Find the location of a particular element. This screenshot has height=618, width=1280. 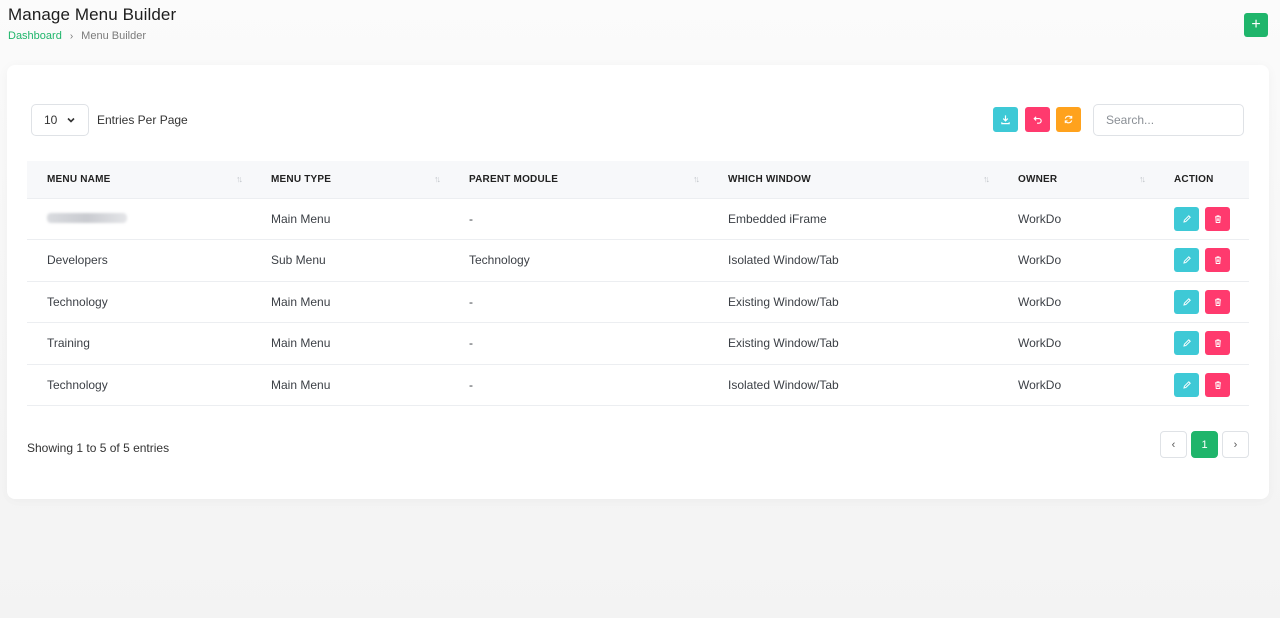

prev-page-button: ‹ is located at coordinates (1173, 444).